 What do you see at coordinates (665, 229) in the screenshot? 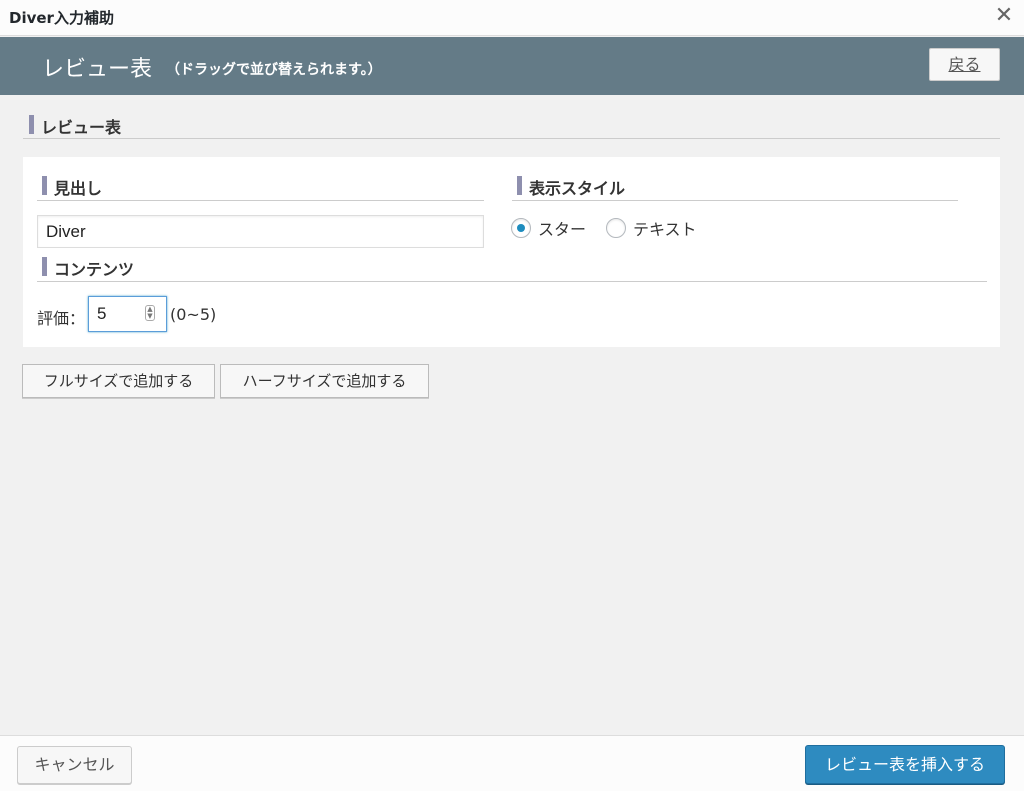
I see `radio-text-label: テキスト` at bounding box center [665, 229].